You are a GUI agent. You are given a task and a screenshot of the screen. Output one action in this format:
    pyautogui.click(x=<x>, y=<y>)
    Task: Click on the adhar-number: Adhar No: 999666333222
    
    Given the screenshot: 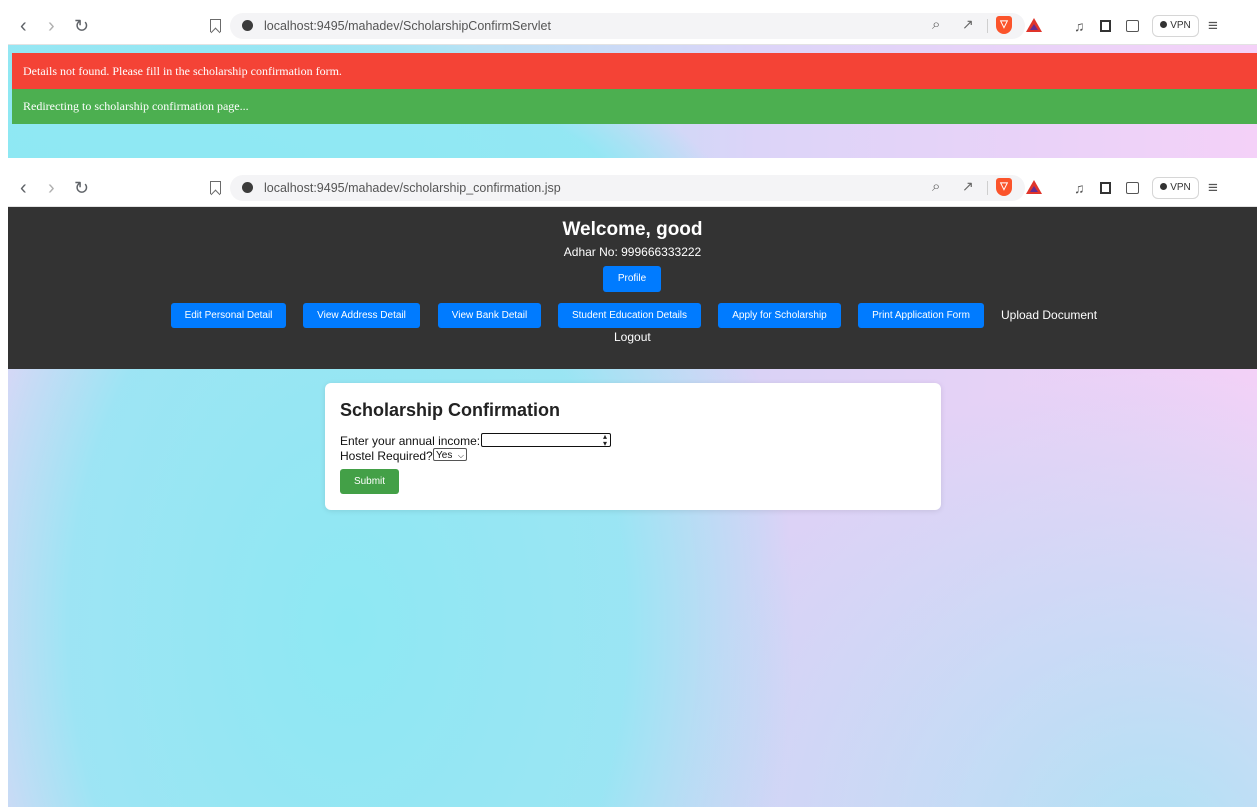 What is the action you would take?
    pyautogui.click(x=632, y=252)
    